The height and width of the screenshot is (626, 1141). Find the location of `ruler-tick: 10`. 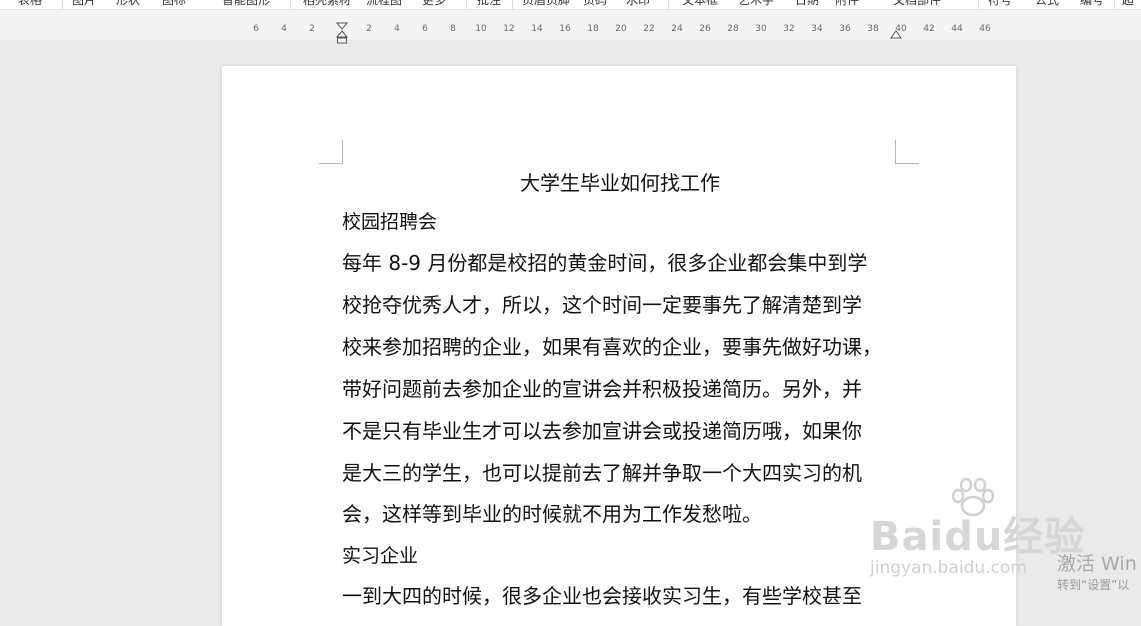

ruler-tick: 10 is located at coordinates (481, 29).